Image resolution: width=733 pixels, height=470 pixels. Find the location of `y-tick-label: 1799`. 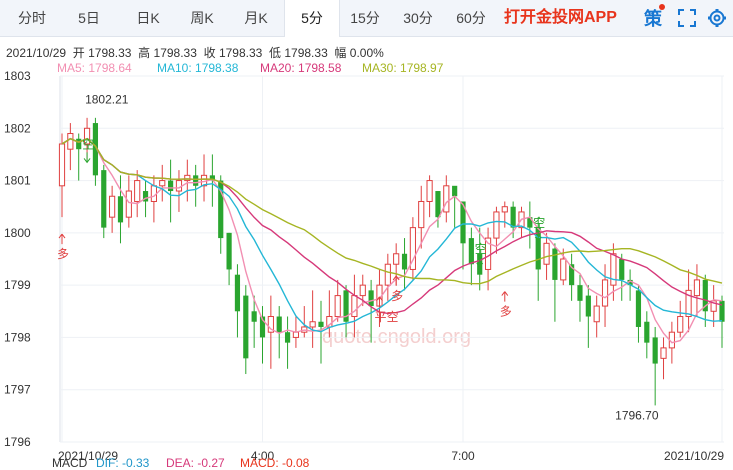

y-tick-label: 1799 is located at coordinates (17, 285).